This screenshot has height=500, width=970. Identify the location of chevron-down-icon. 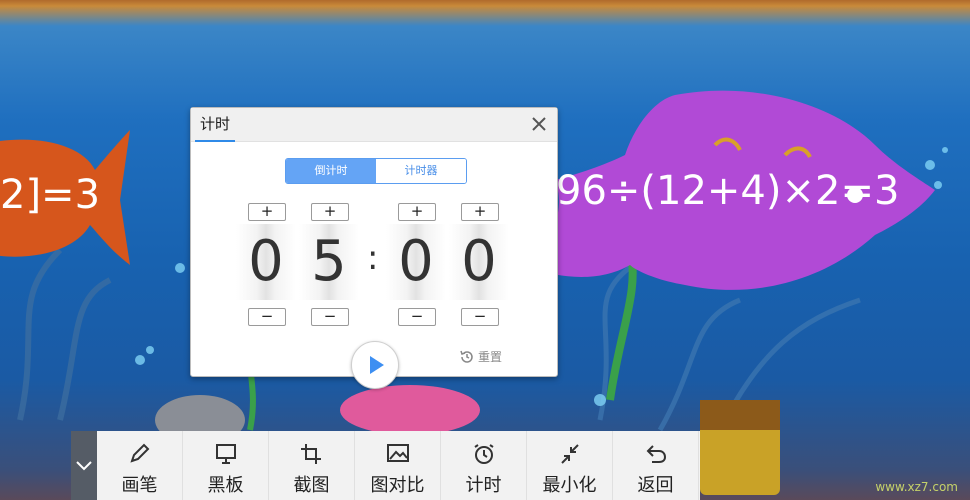
(84, 465).